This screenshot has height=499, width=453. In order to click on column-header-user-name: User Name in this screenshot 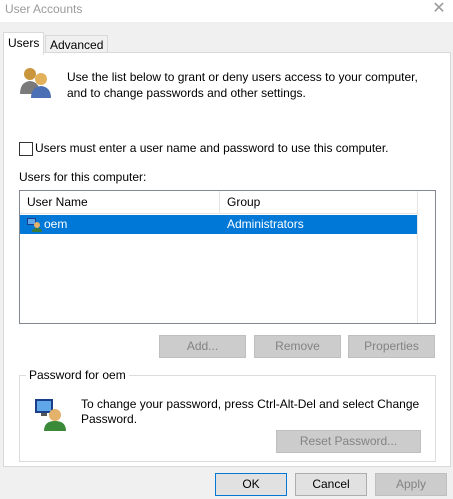, I will do `click(120, 202)`.